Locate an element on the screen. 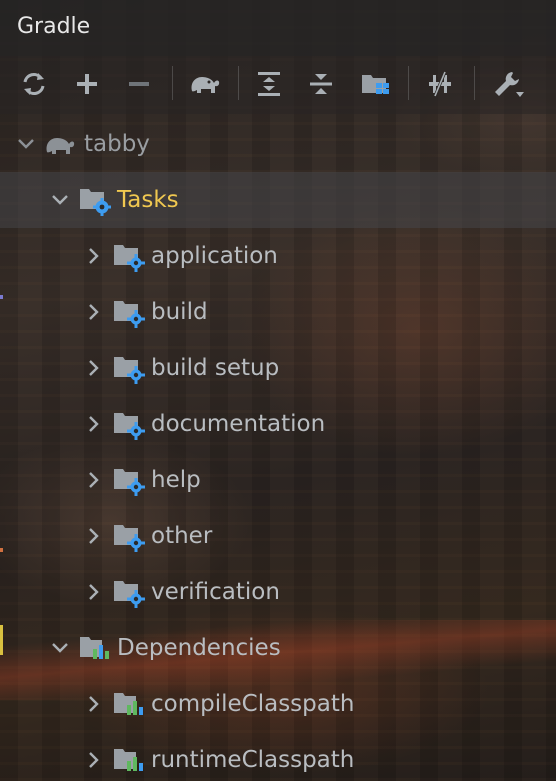  tool-window-title: Gradle is located at coordinates (54, 26).